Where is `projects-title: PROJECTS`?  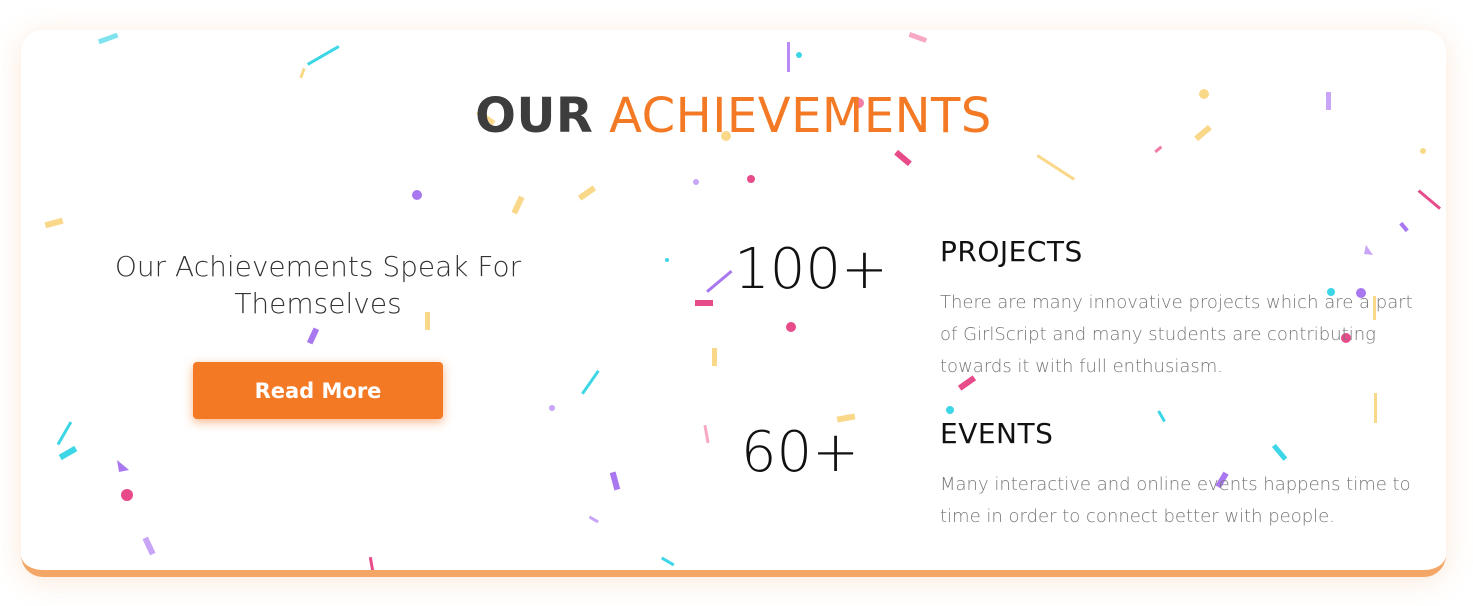 projects-title: PROJECTS is located at coordinates (1011, 251).